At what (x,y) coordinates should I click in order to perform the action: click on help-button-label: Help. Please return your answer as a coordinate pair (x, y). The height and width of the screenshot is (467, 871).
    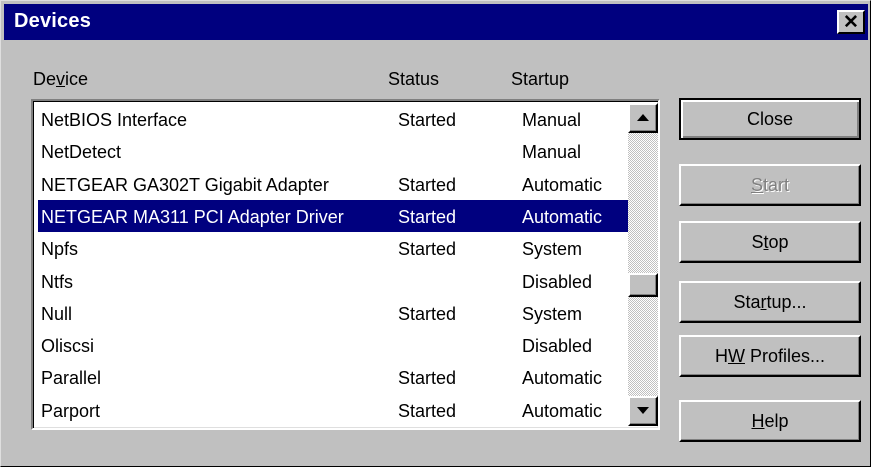
    Looking at the image, I should click on (770, 420).